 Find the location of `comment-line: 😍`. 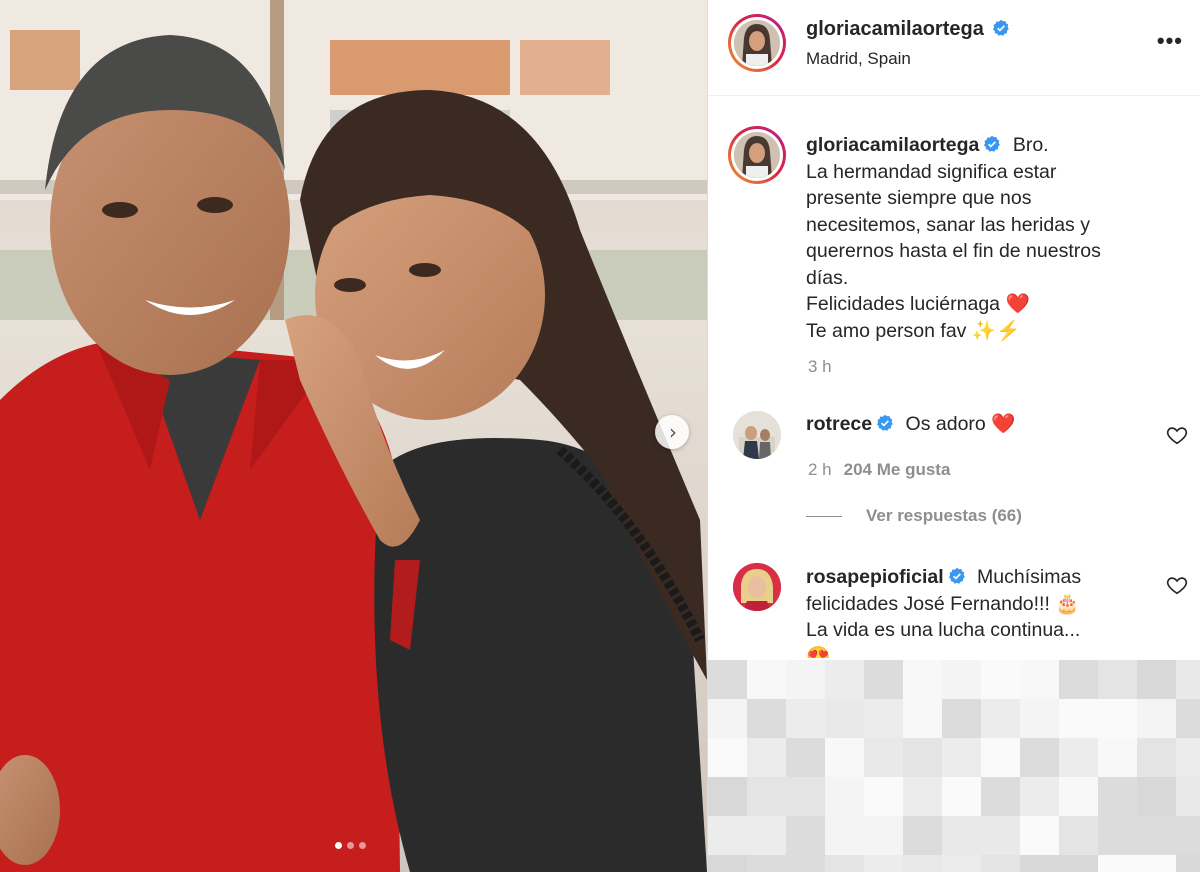

comment-line: 😍 is located at coordinates (818, 651).